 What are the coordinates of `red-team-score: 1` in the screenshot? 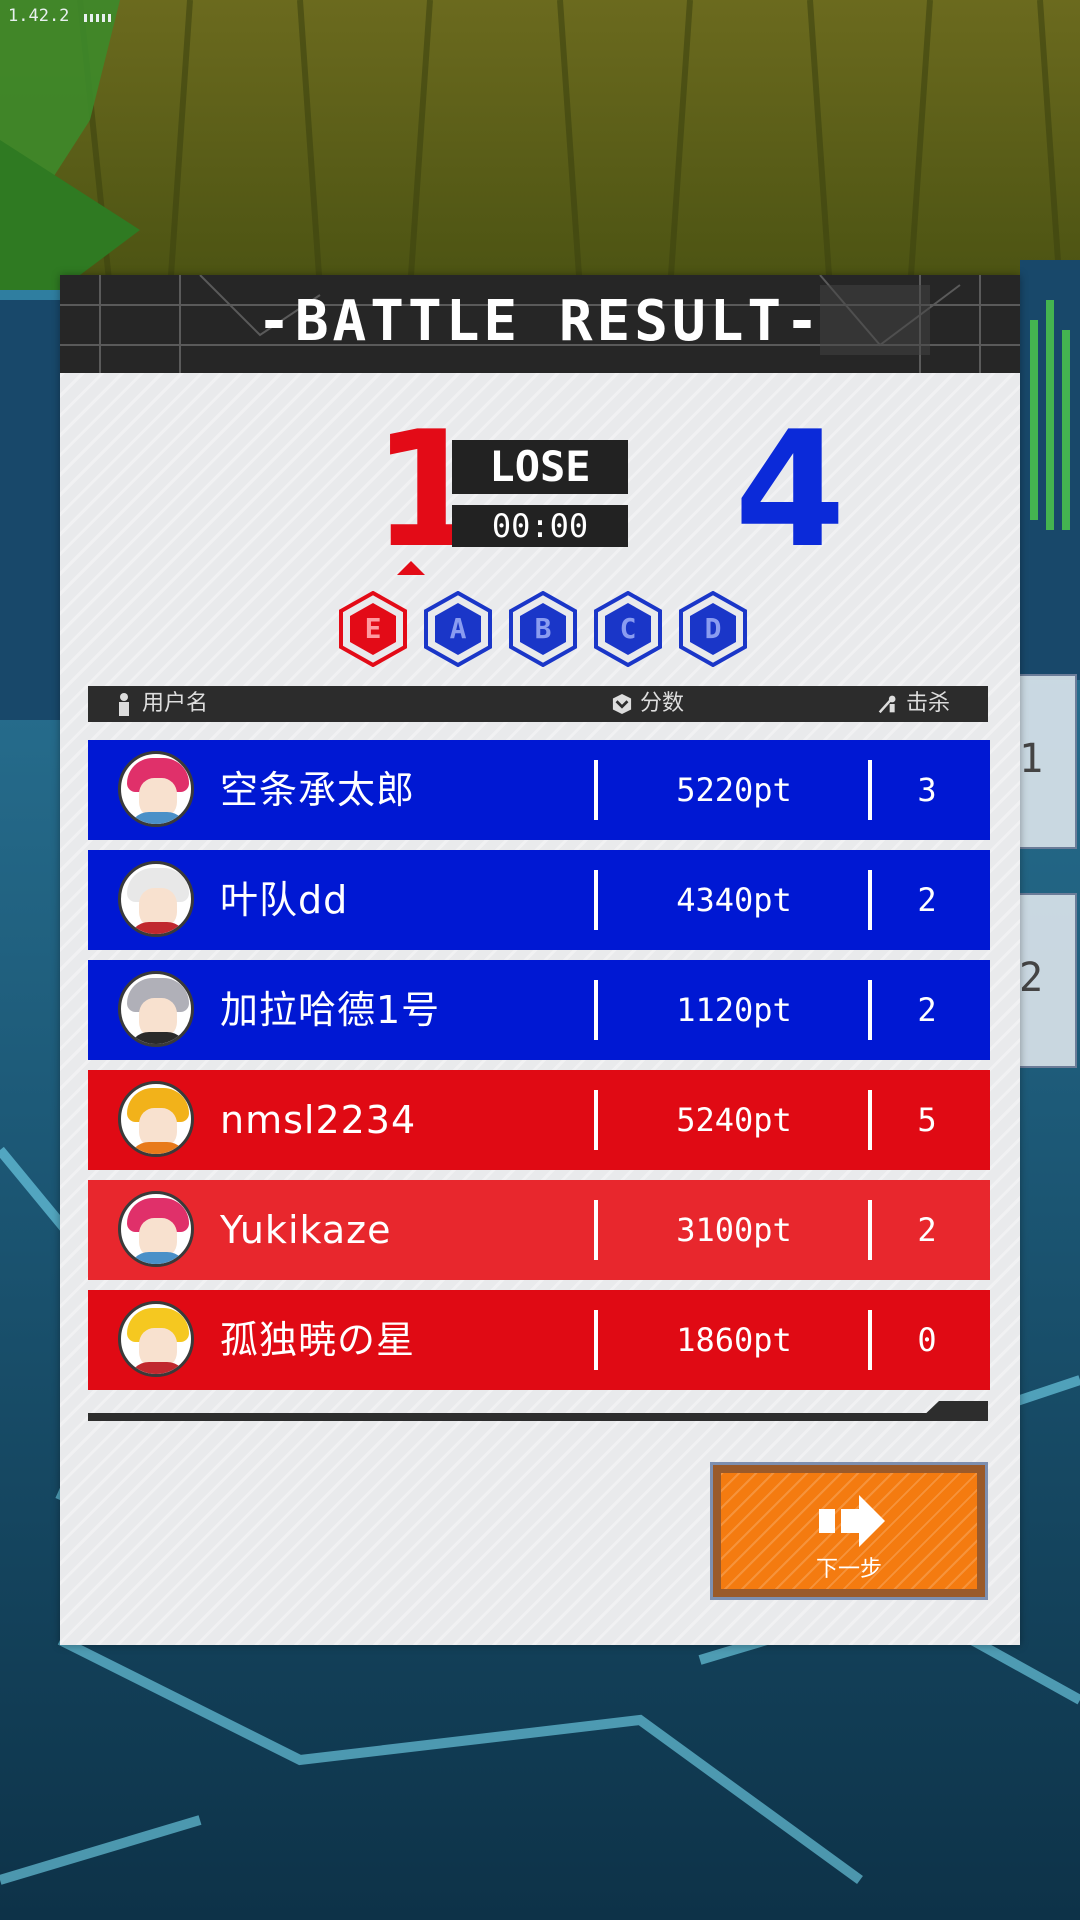 It's located at (428, 489).